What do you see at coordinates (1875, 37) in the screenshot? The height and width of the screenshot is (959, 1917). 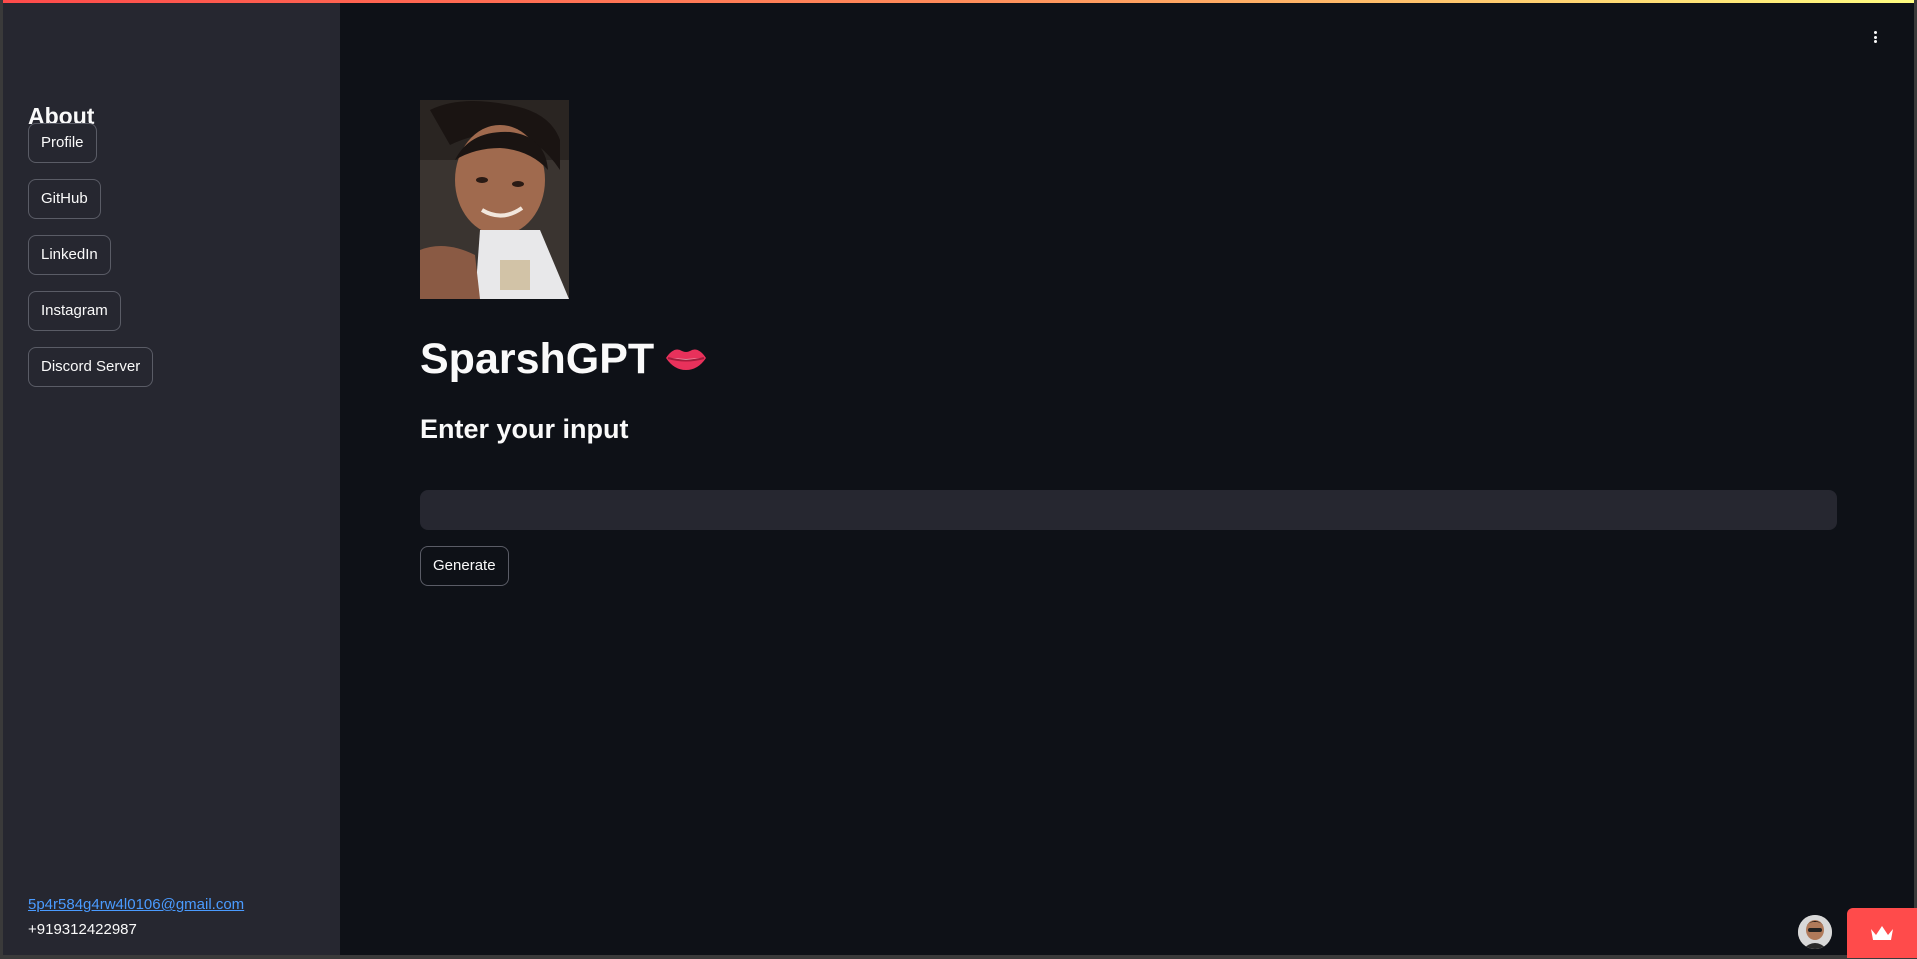 I see `kebab-menu-icon` at bounding box center [1875, 37].